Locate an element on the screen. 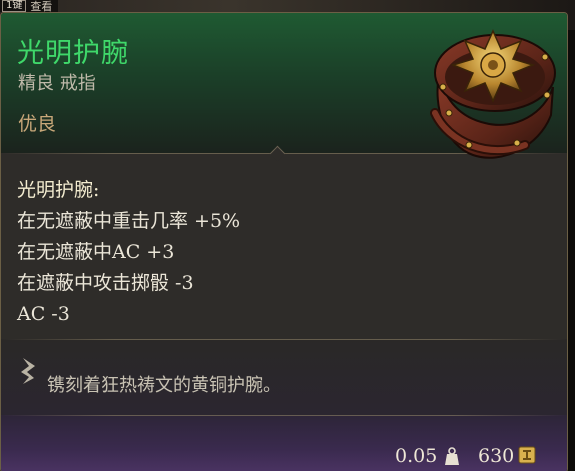 This screenshot has height=471, width=575. key-hint: 1键 查看 is located at coordinates (29, 6).